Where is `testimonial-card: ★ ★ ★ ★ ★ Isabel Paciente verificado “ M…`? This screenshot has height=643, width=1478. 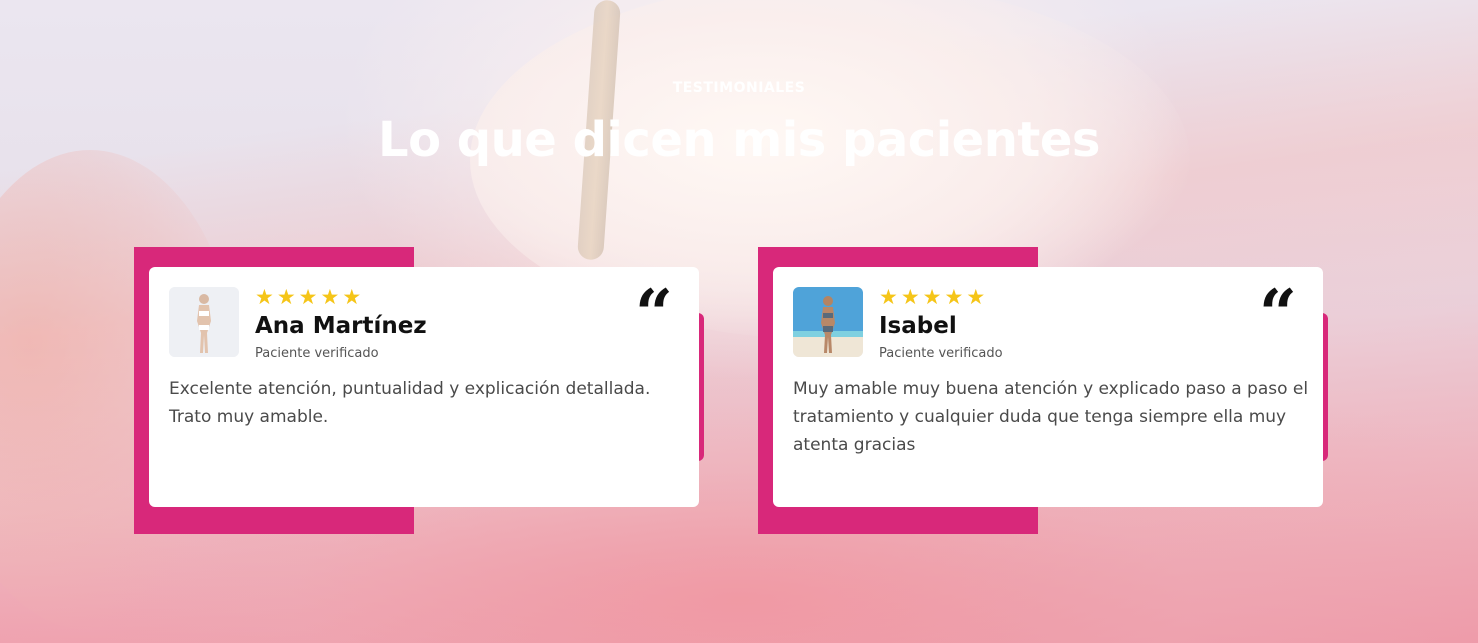
testimonial-card: ★ ★ ★ ★ ★ Isabel Paciente verificado “ M… is located at coordinates (1048, 387).